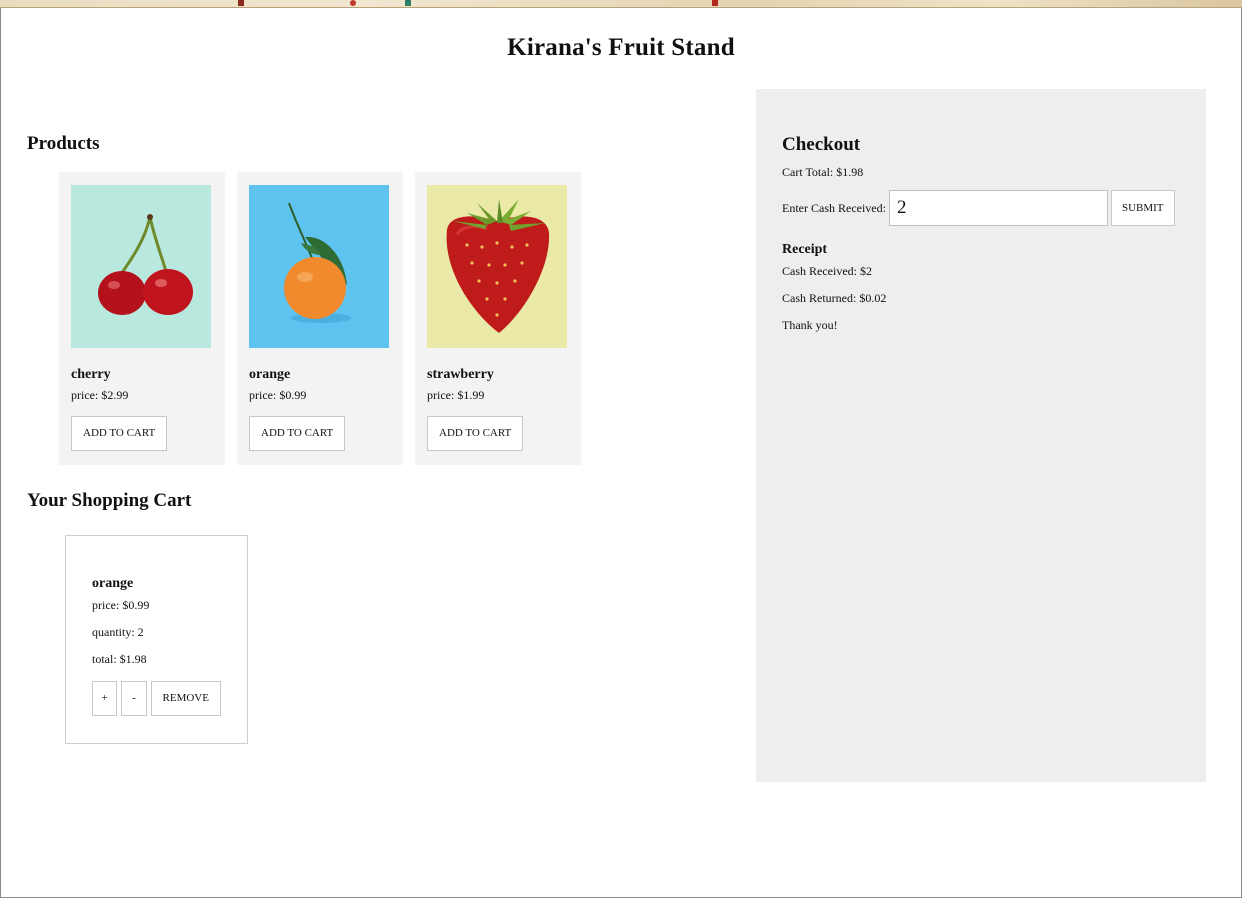 The width and height of the screenshot is (1242, 898). What do you see at coordinates (475, 433) in the screenshot?
I see `add-to-cart-button-strawberry: ADD TO CART` at bounding box center [475, 433].